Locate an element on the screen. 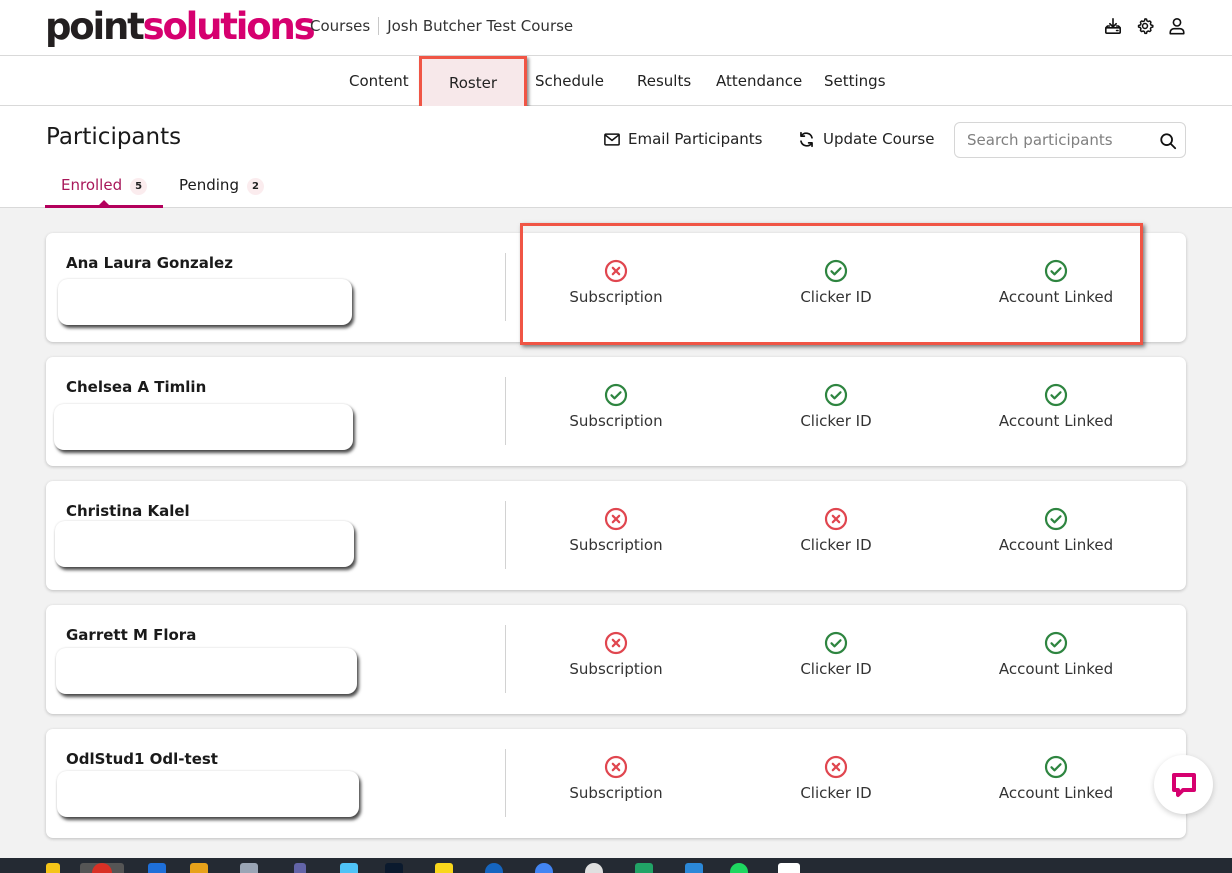 This screenshot has height=873, width=1232. taskbar-notes-icon is located at coordinates (444, 868).